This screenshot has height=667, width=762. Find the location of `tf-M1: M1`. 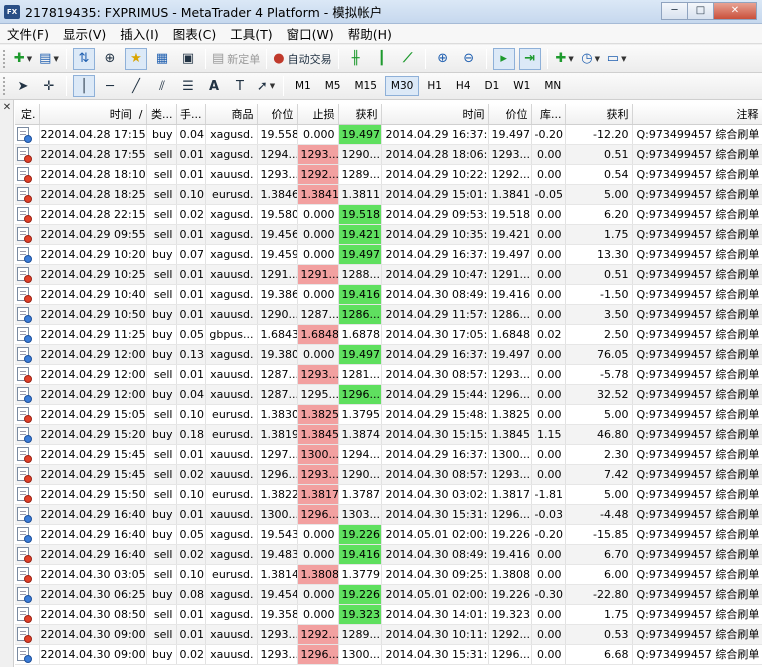

tf-M1: M1 is located at coordinates (303, 86).